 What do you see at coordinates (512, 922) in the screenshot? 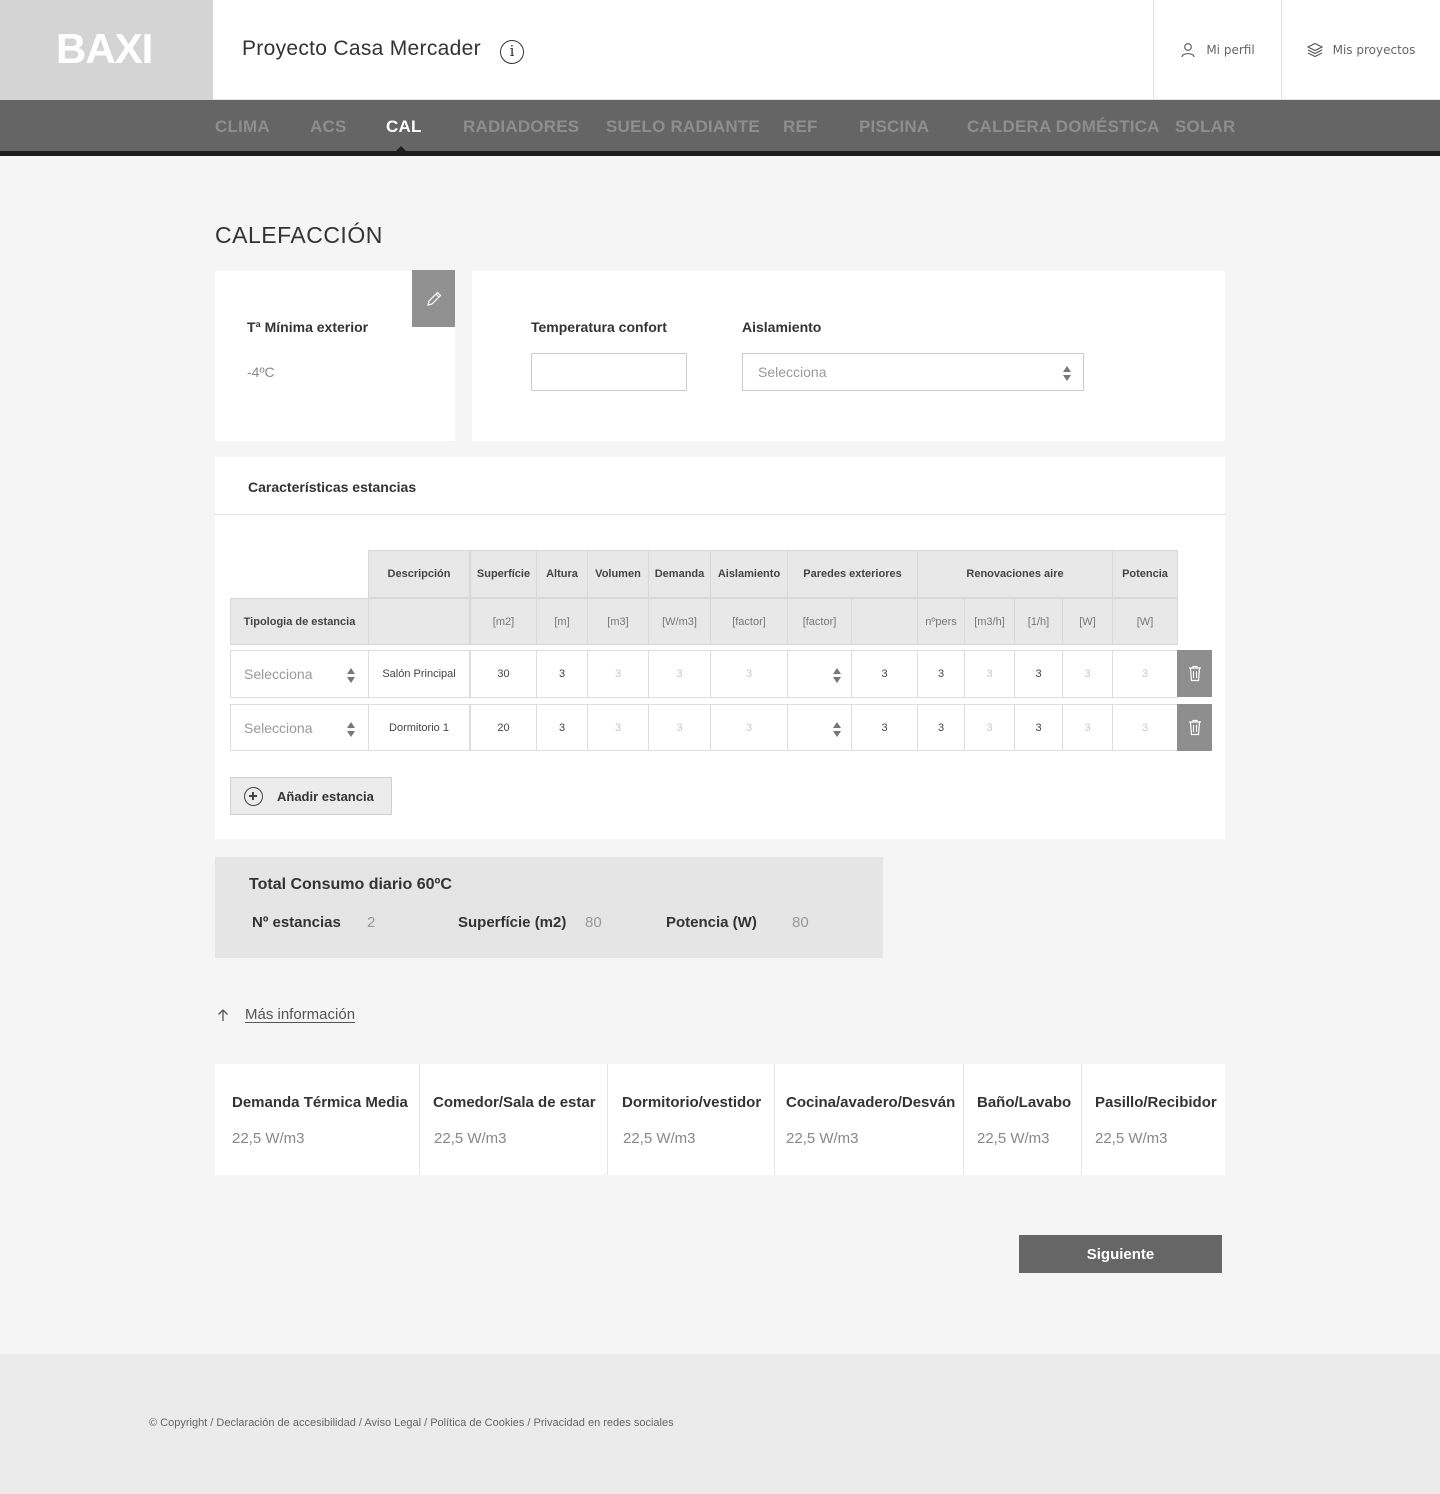
I see `total-superficie-label: Superfície (m2)` at bounding box center [512, 922].